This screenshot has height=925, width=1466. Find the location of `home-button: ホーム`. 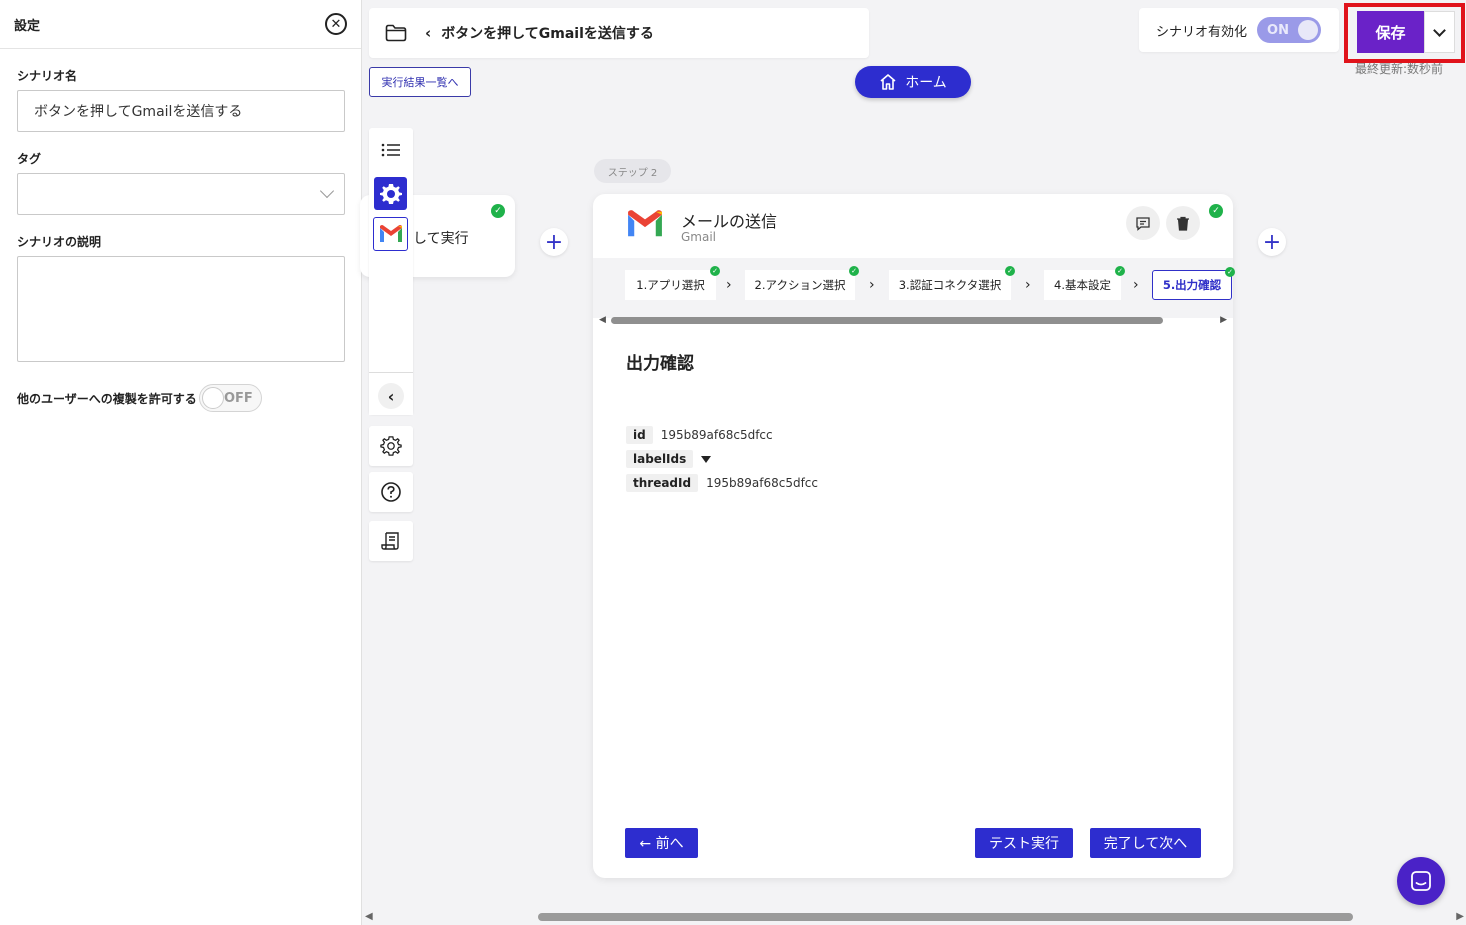

home-button: ホーム is located at coordinates (913, 82).